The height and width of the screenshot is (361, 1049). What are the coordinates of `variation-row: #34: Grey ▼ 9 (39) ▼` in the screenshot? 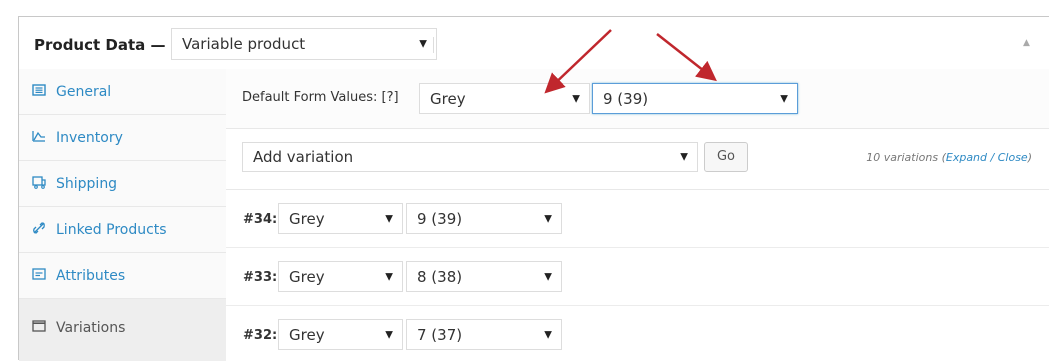 It's located at (637, 219).